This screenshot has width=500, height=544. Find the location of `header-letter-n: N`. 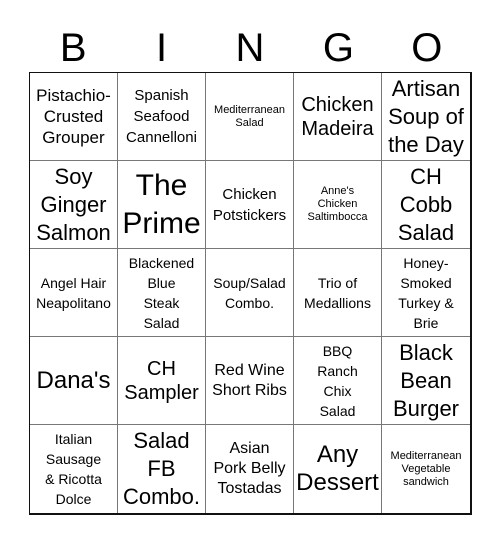

header-letter-n: N is located at coordinates (250, 48).